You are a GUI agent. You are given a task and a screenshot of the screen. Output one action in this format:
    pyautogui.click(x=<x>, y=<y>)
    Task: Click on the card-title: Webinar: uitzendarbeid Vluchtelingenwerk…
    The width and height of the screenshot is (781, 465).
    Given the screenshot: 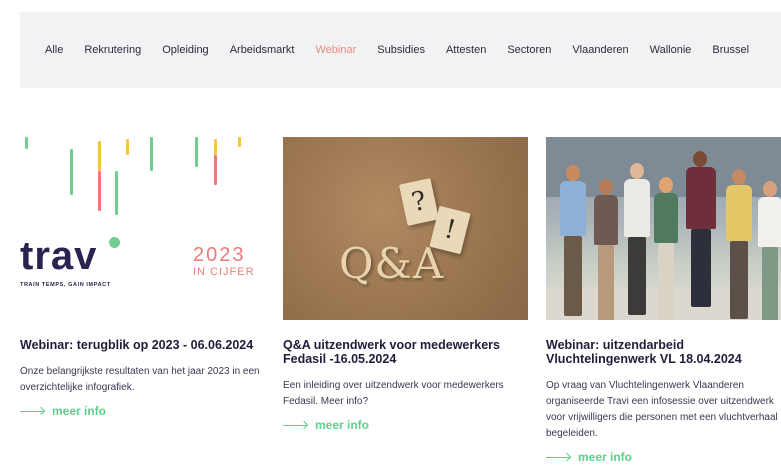 What is the action you would take?
    pyautogui.click(x=663, y=352)
    